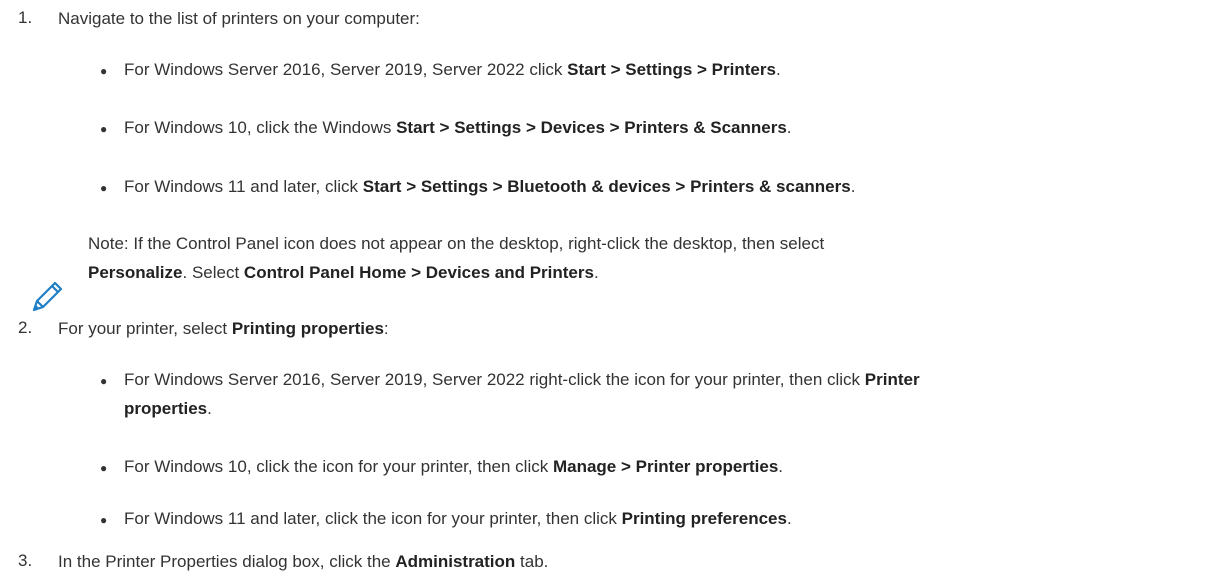 Image resolution: width=1225 pixels, height=573 pixels. What do you see at coordinates (25, 327) in the screenshot?
I see `step-2-number: 2.` at bounding box center [25, 327].